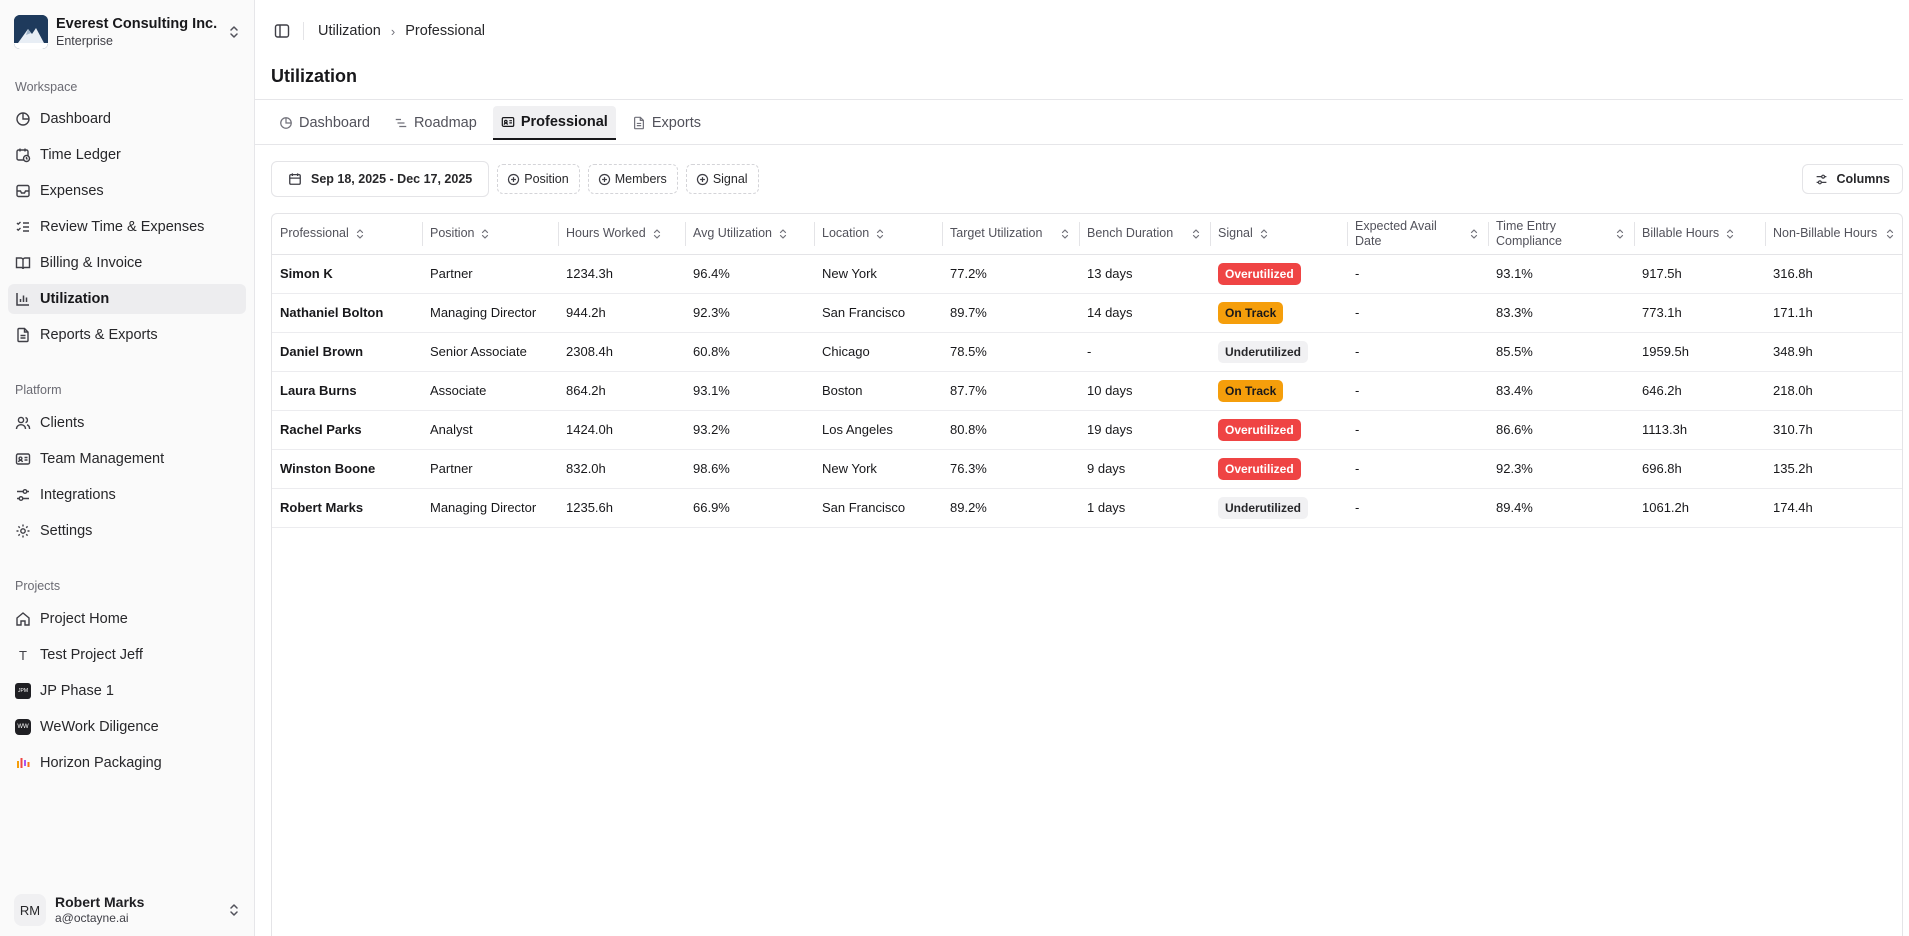  I want to click on column-header: Bench Duration, so click(1144, 234).